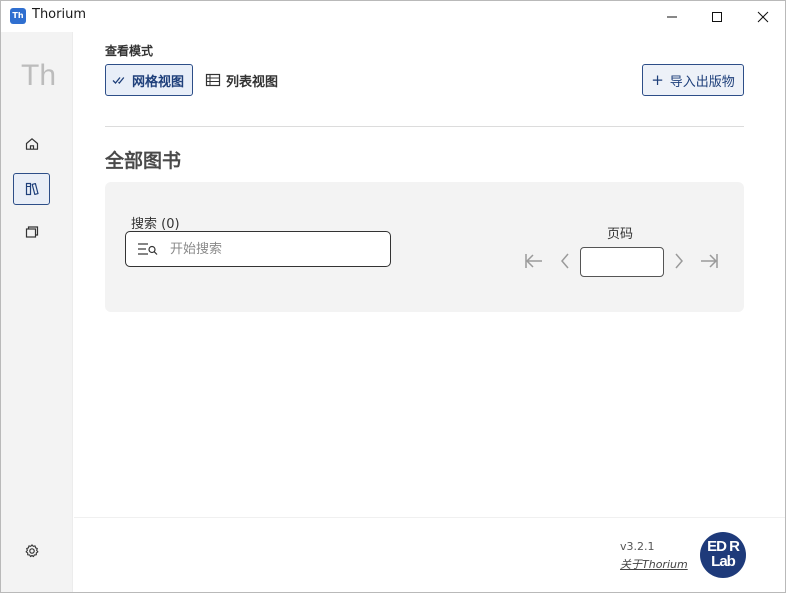 Image resolution: width=786 pixels, height=593 pixels. I want to click on previous-page-button, so click(565, 261).